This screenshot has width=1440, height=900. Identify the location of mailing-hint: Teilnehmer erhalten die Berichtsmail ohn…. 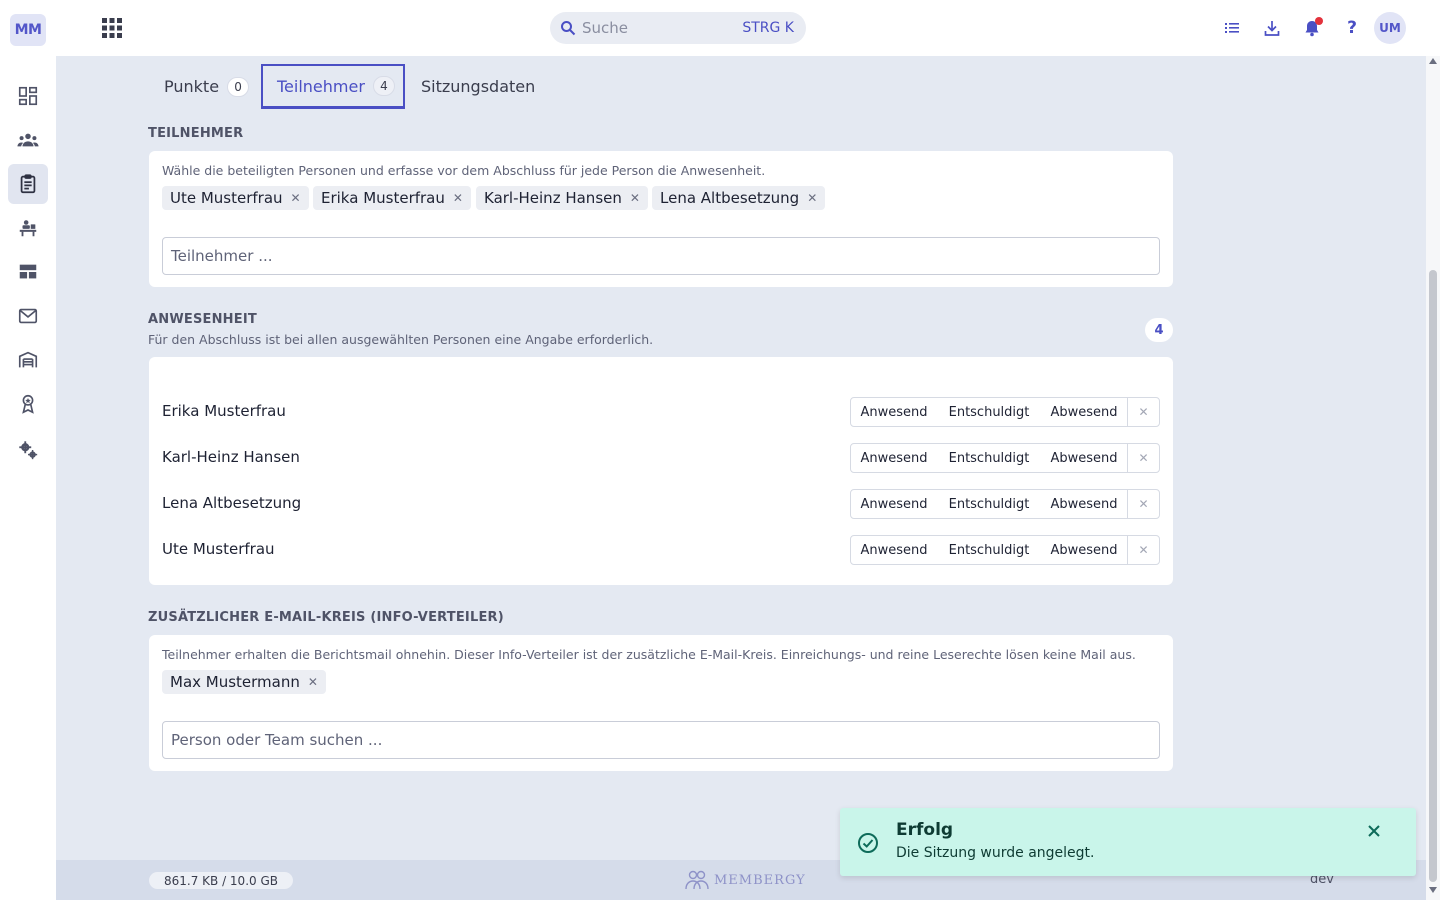
(649, 654).